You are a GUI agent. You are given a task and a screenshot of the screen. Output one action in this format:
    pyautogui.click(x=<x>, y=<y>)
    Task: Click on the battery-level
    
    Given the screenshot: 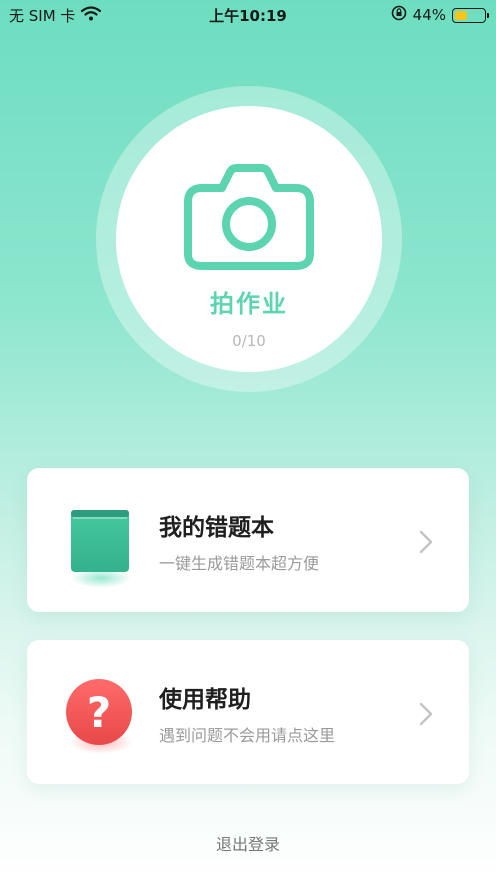 What is the action you would take?
    pyautogui.click(x=461, y=15)
    